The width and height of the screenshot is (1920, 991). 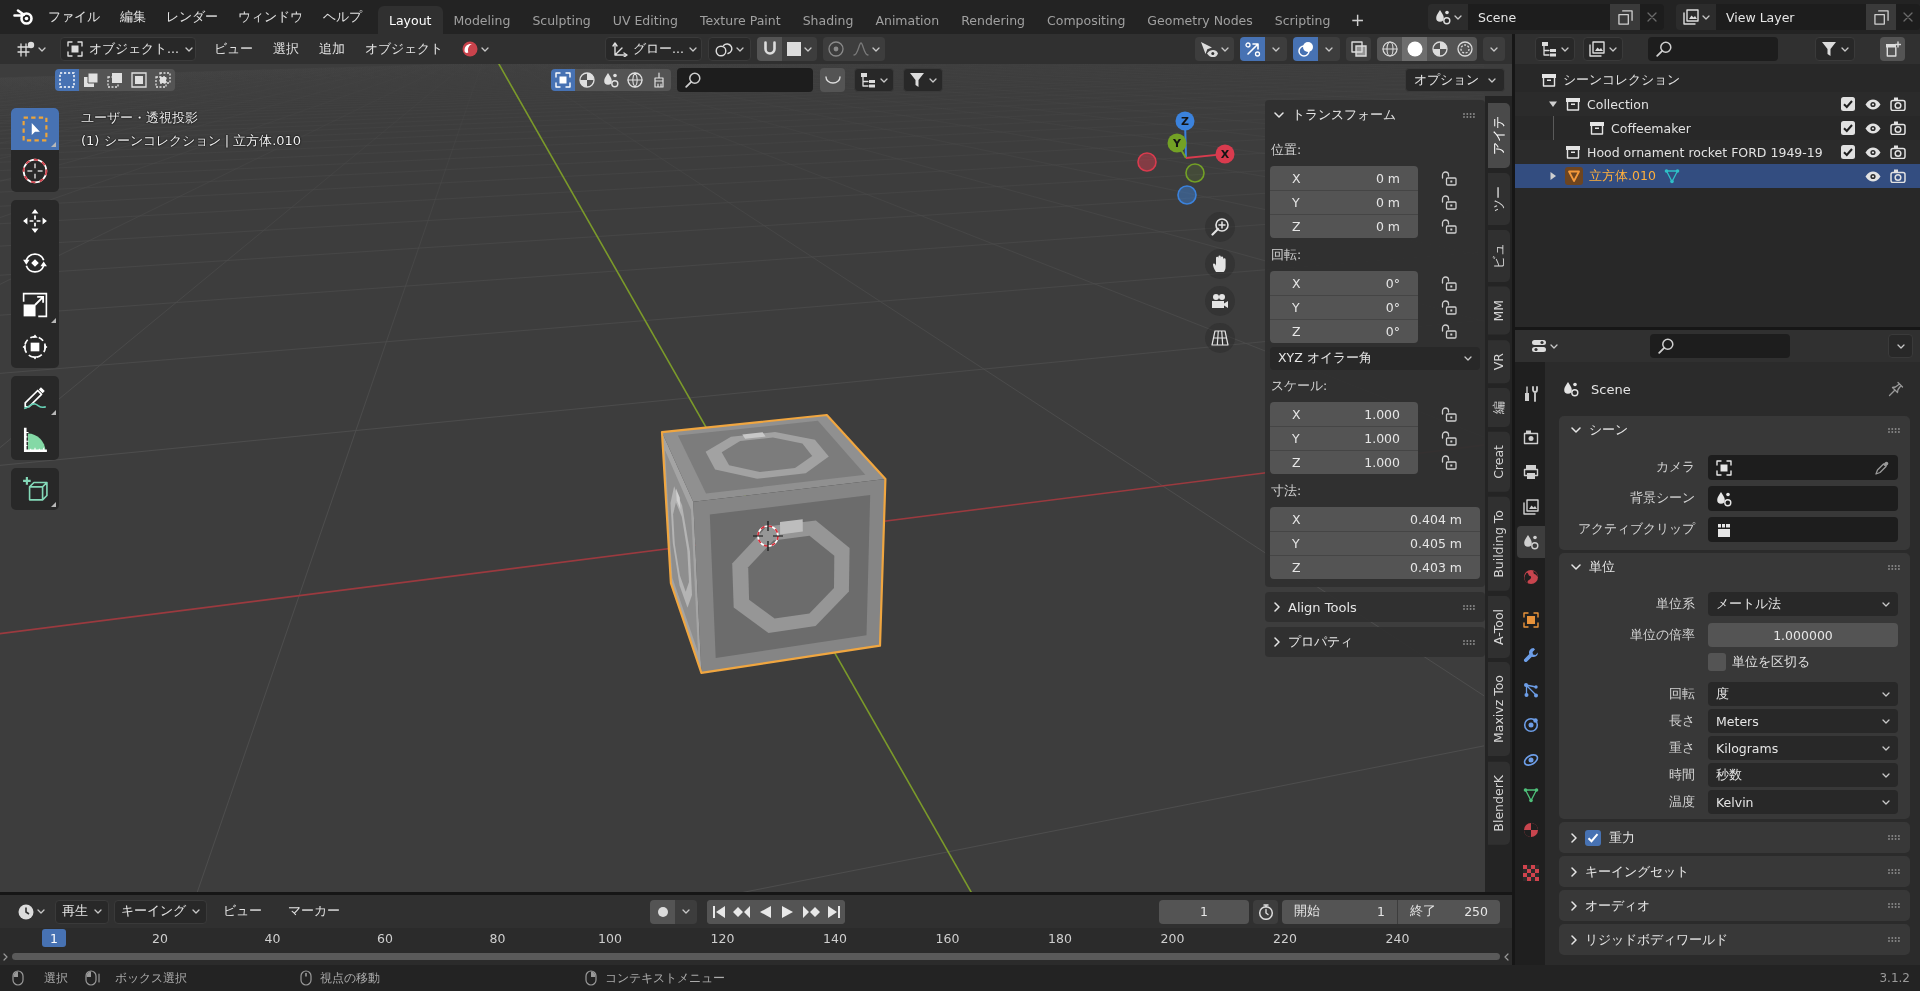 I want to click on workspace-tab: Geometry Nodes, so click(x=1200, y=20).